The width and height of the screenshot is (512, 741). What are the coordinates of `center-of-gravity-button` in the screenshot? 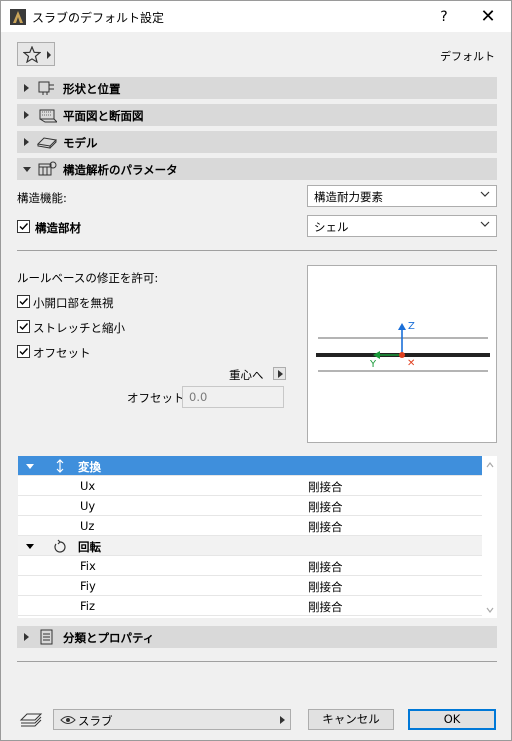 It's located at (279, 373).